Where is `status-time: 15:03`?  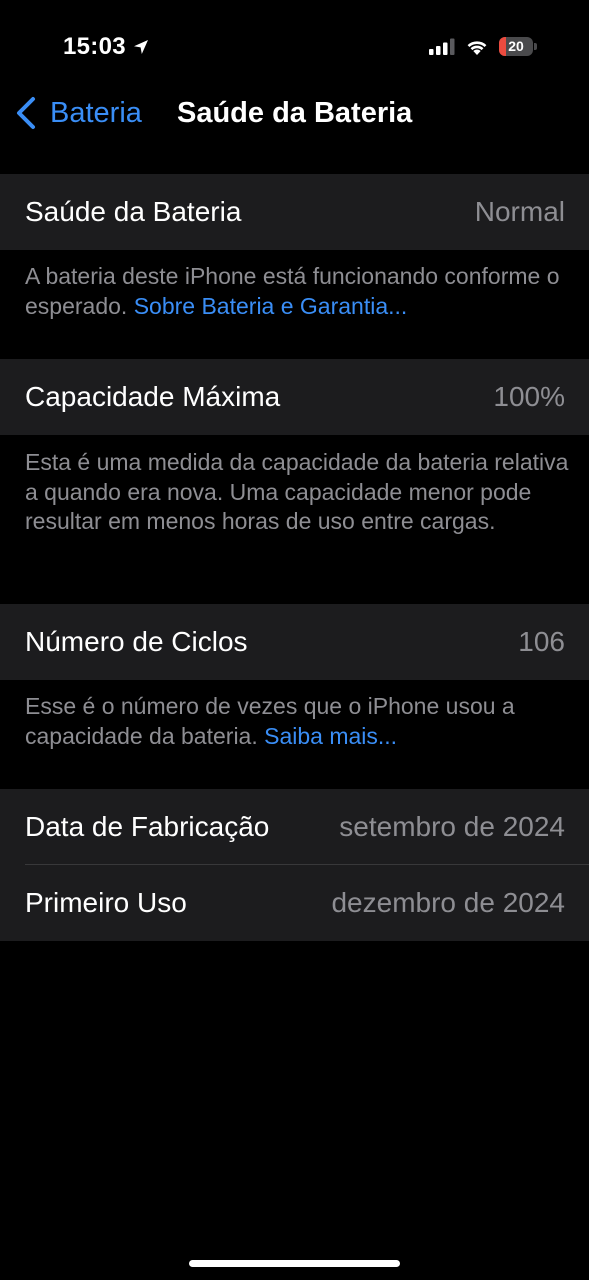
status-time: 15:03 is located at coordinates (106, 47).